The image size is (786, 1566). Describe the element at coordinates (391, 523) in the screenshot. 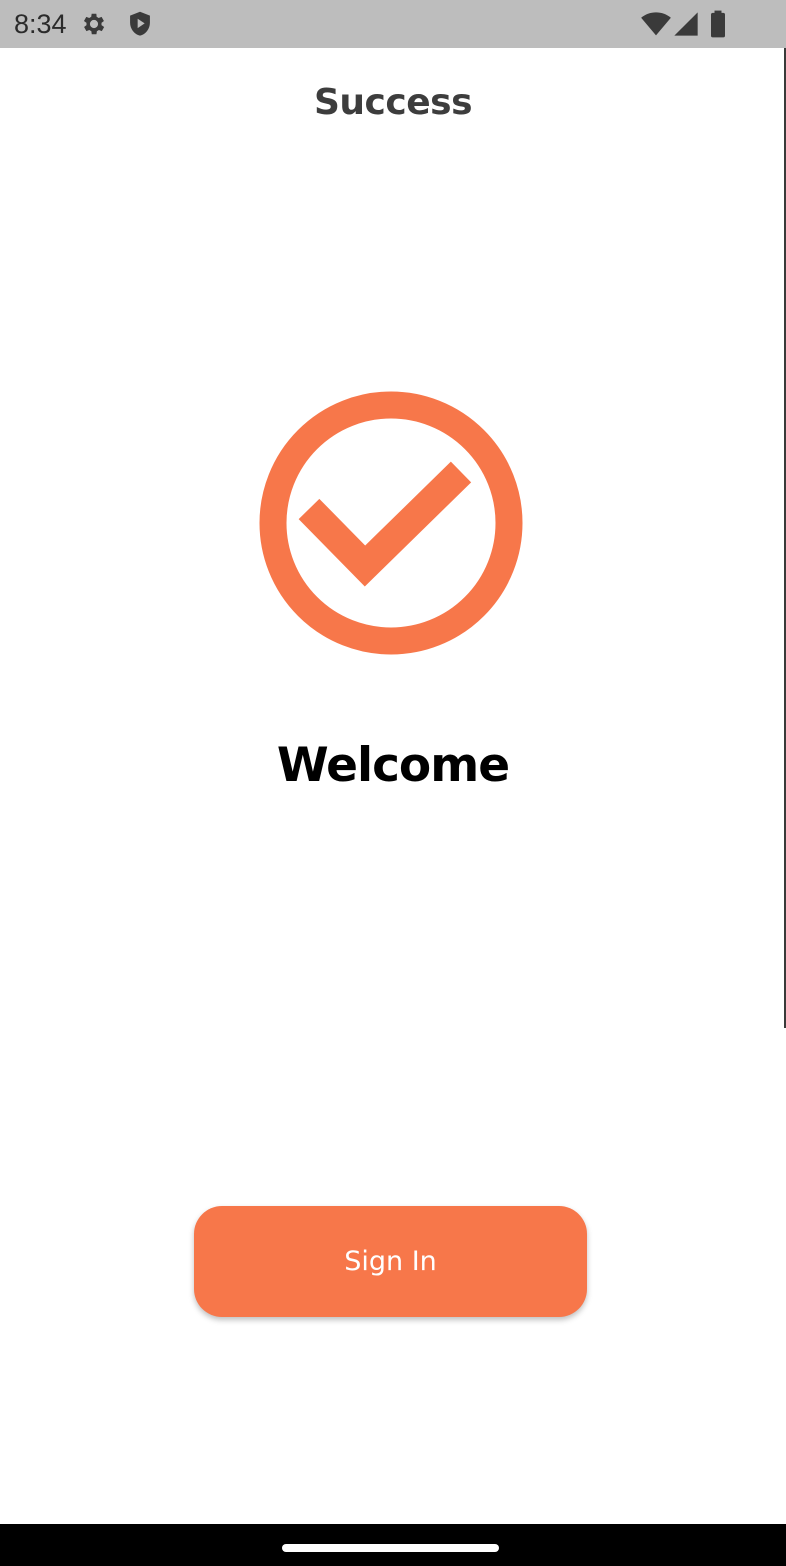

I see `check-circle-icon` at that location.